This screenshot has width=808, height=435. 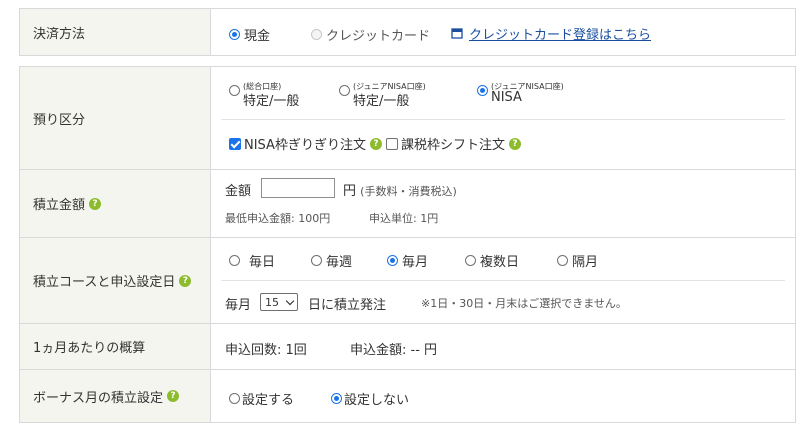 I want to click on amount-note: (手数料・消費税込), so click(x=408, y=191).